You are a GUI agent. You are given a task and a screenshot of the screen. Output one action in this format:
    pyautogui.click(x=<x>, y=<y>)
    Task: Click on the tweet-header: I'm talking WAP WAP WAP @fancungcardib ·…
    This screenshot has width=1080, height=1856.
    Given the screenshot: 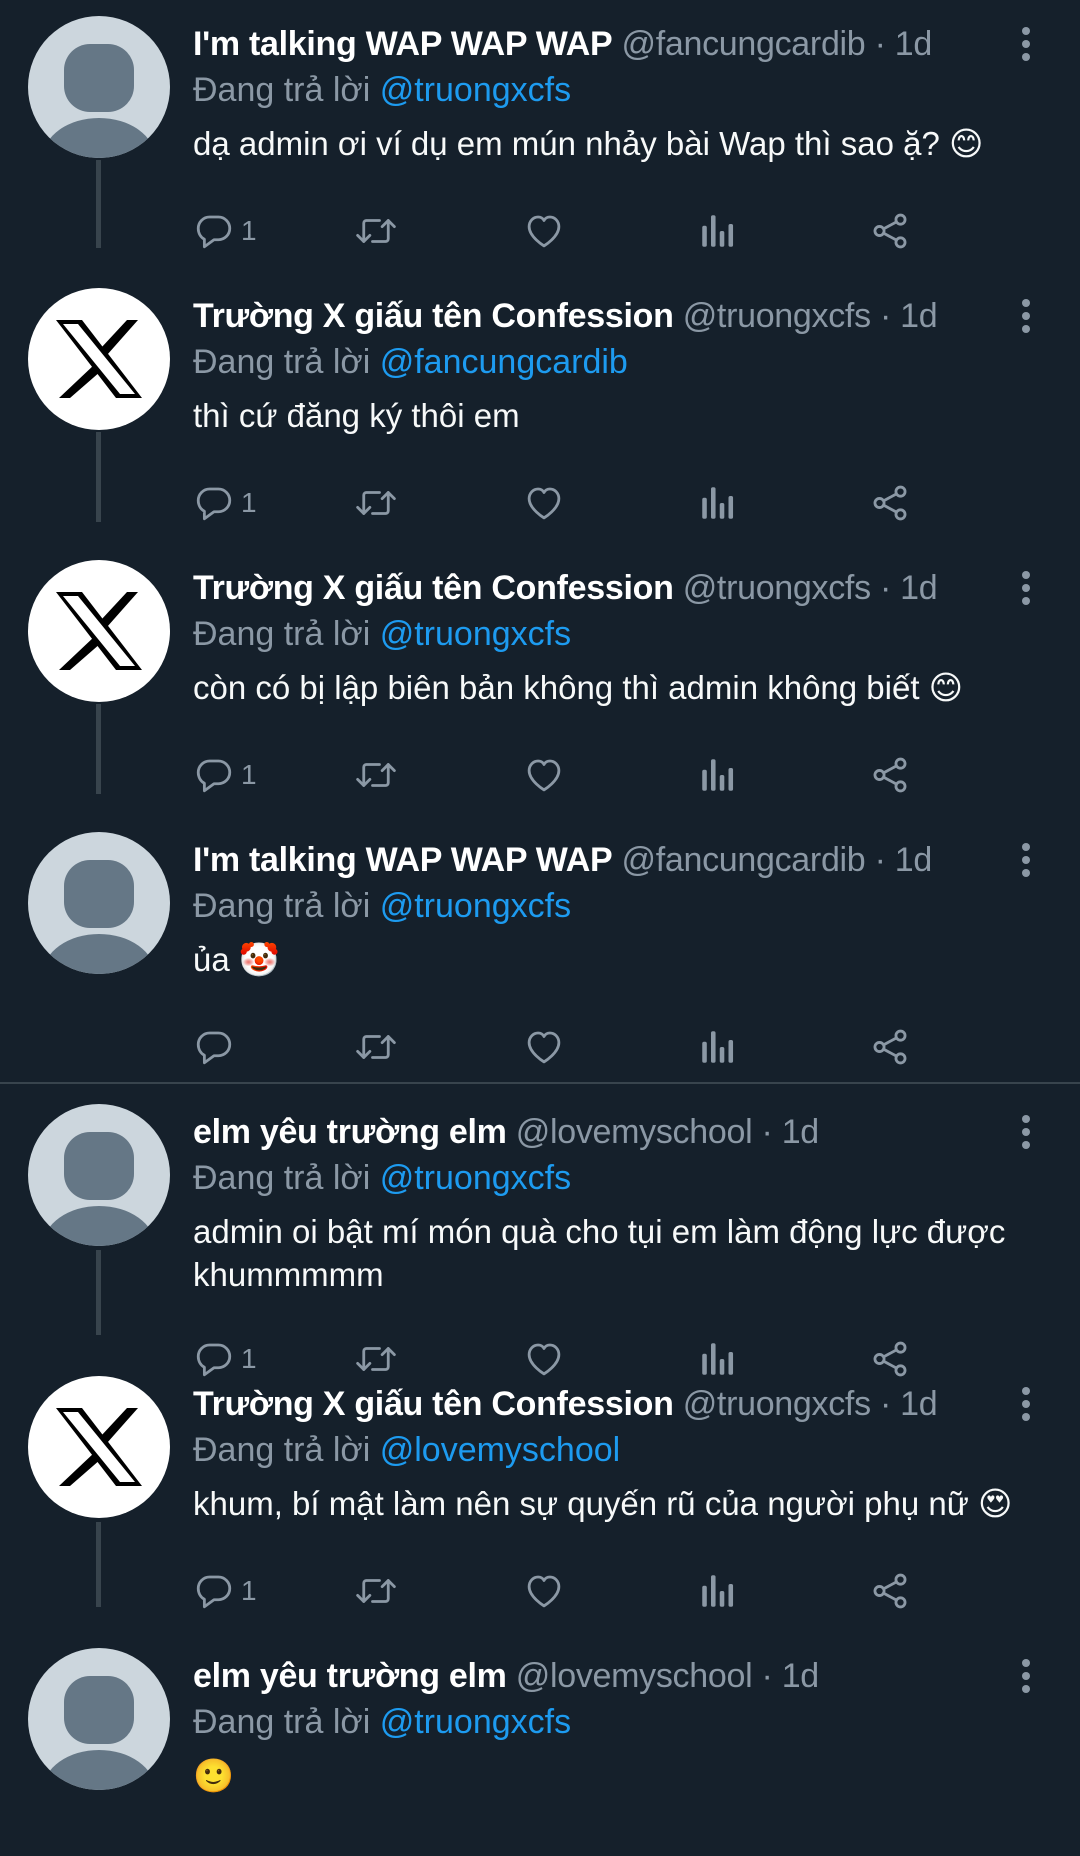 What is the action you would take?
    pyautogui.click(x=598, y=860)
    